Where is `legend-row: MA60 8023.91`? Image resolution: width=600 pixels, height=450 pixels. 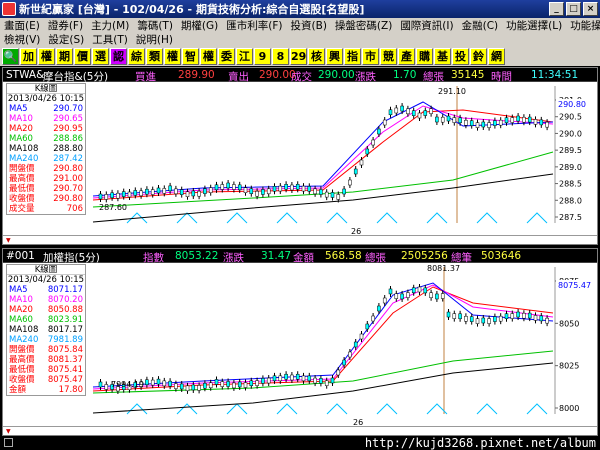
legend-row: MA60 8023.91 is located at coordinates (46, 320).